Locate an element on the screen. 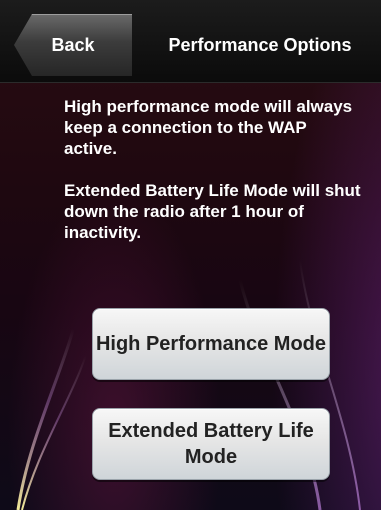 The image size is (381, 510). extended-battery-life-mode-button: Extended Battery Life Mode is located at coordinates (211, 444).